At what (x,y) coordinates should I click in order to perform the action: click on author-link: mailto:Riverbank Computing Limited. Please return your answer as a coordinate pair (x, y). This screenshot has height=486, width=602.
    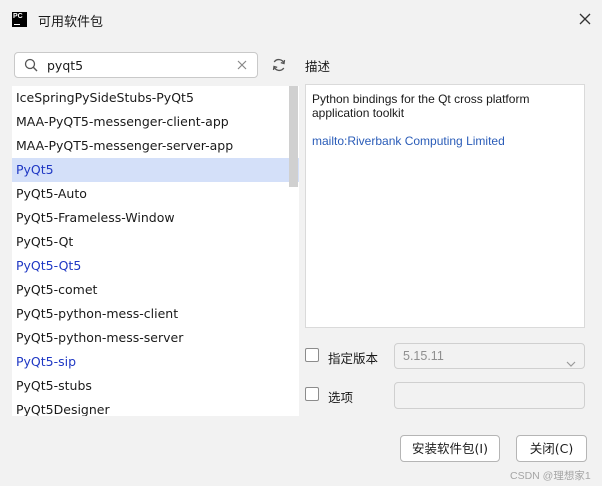
    Looking at the image, I should click on (445, 141).